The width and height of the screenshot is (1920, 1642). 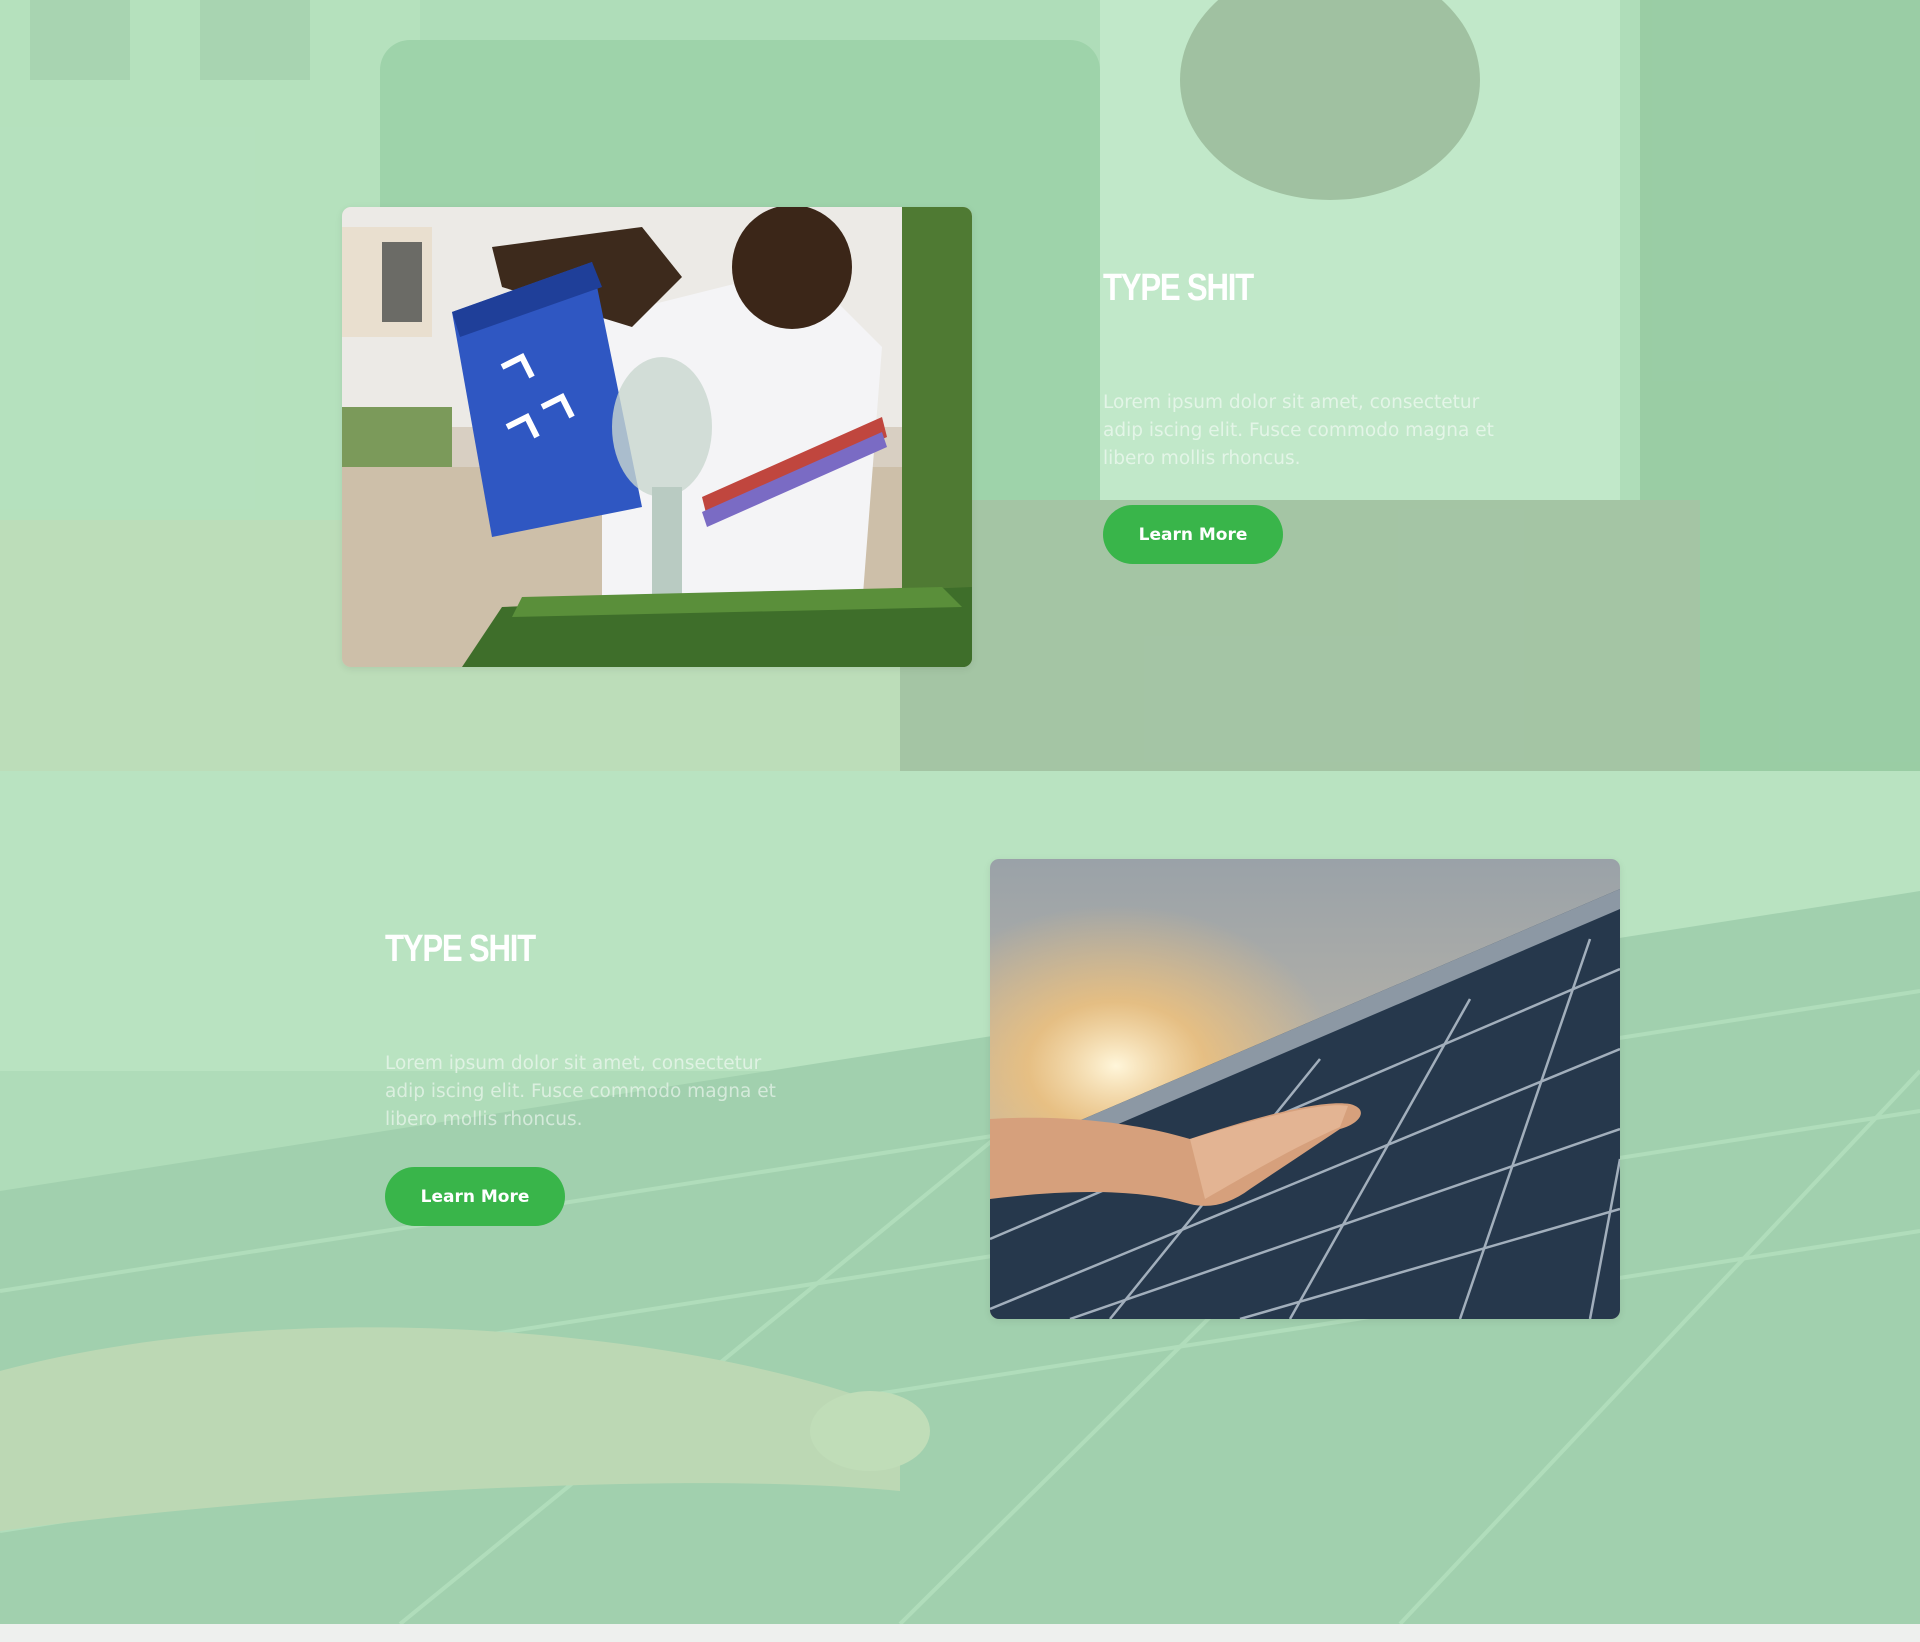 What do you see at coordinates (1313, 288) in the screenshot?
I see `feature-text-1: TYPE SHIT` at bounding box center [1313, 288].